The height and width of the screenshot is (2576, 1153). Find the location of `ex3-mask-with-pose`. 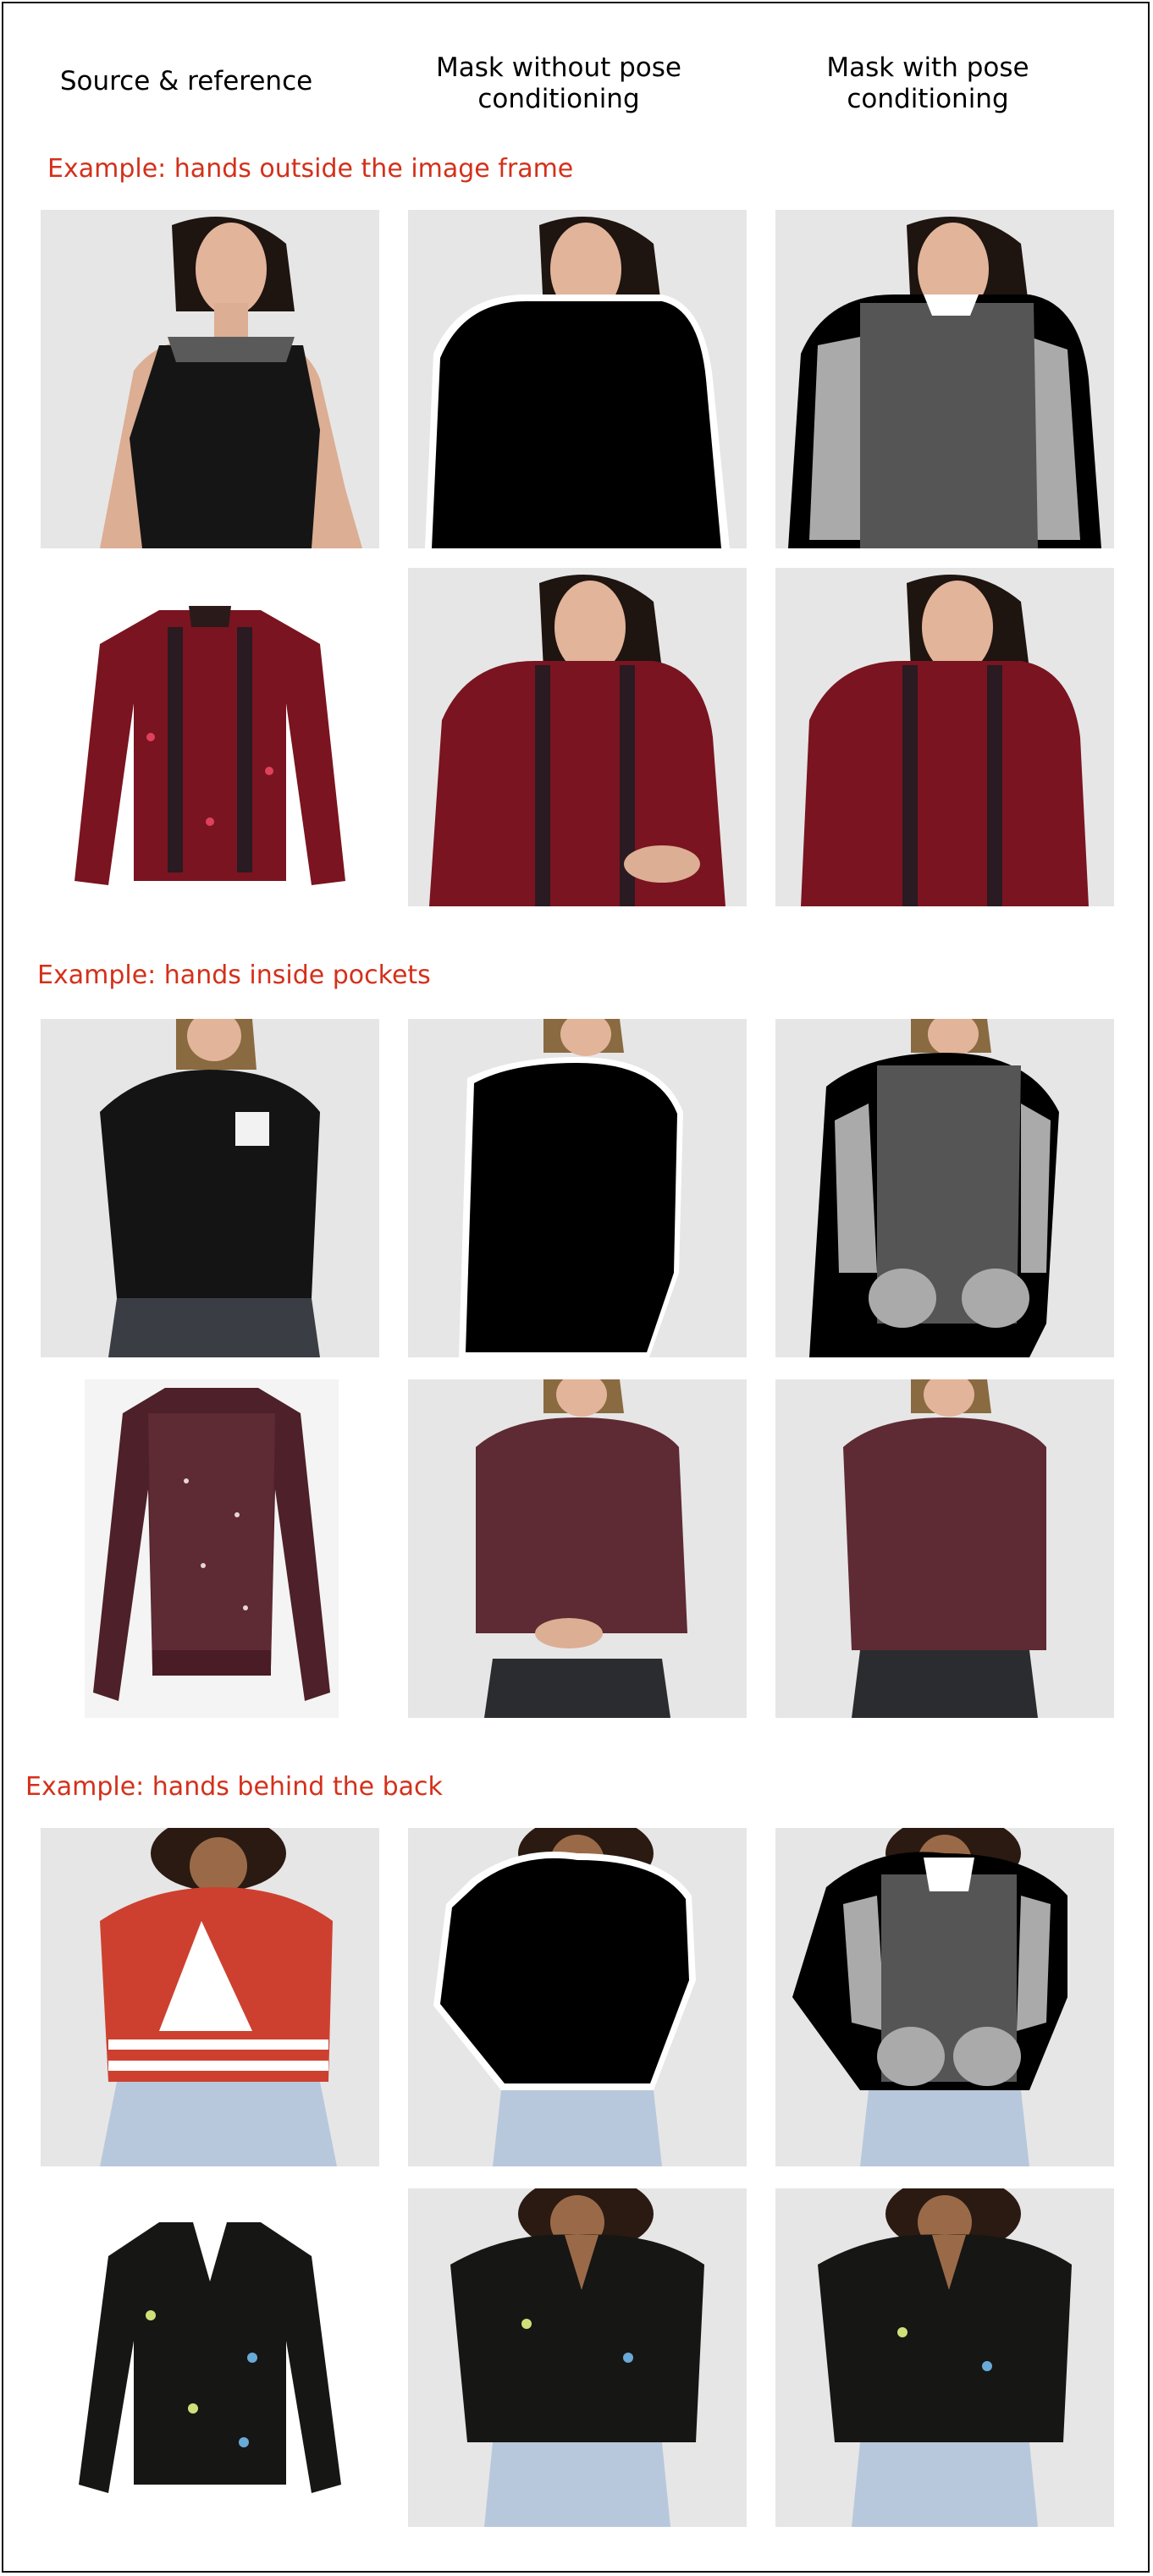

ex3-mask-with-pose is located at coordinates (944, 1997).